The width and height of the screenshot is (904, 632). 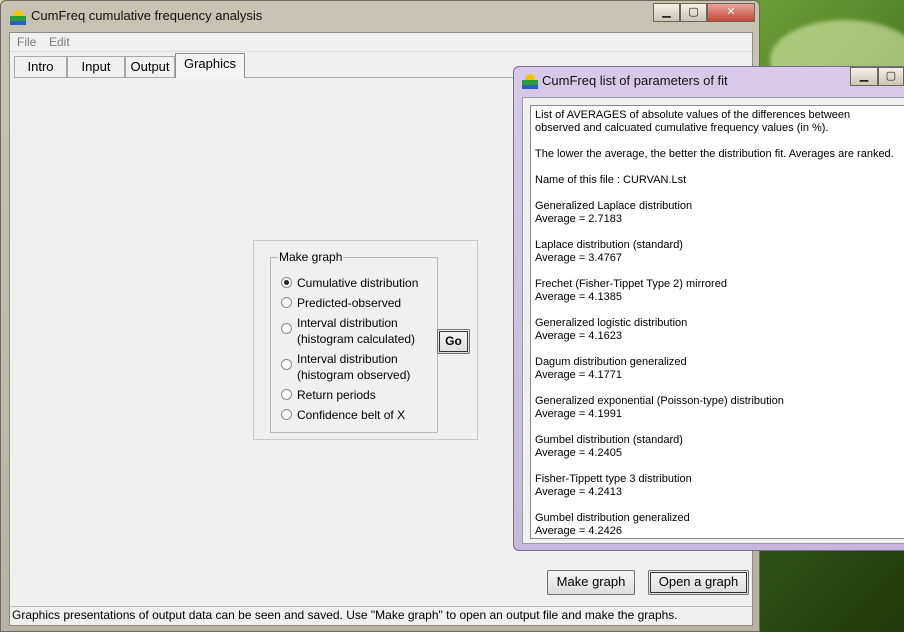 What do you see at coordinates (26, 42) in the screenshot?
I see `menu-file: File` at bounding box center [26, 42].